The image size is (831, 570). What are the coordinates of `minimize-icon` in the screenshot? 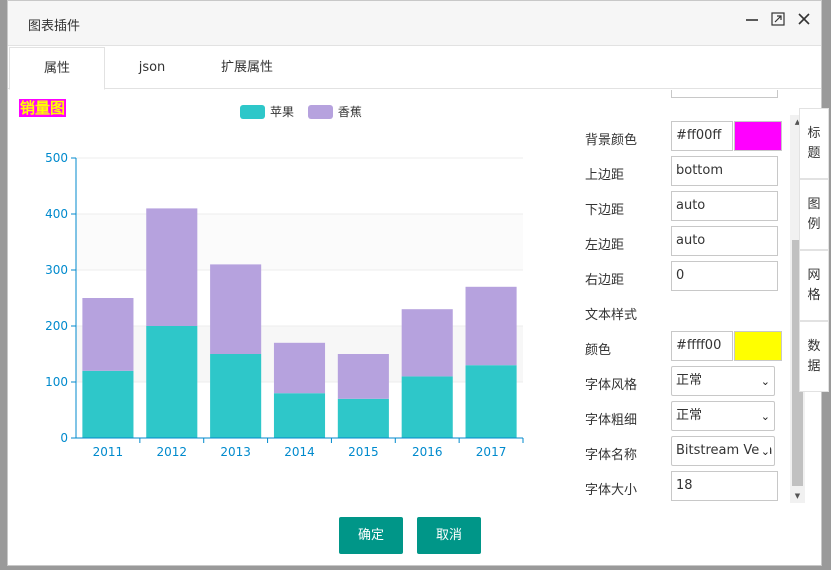 It's located at (752, 21).